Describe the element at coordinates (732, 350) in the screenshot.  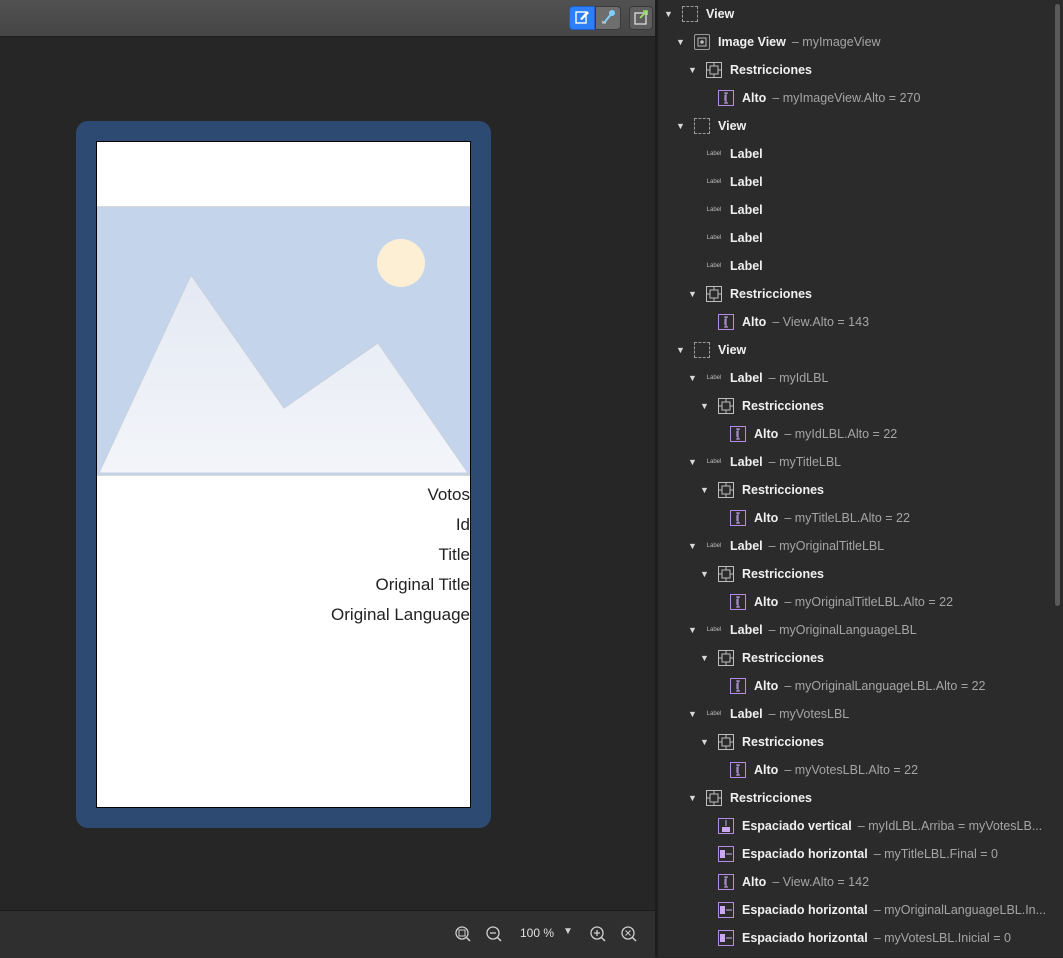
I see `outline-item-name: View` at that location.